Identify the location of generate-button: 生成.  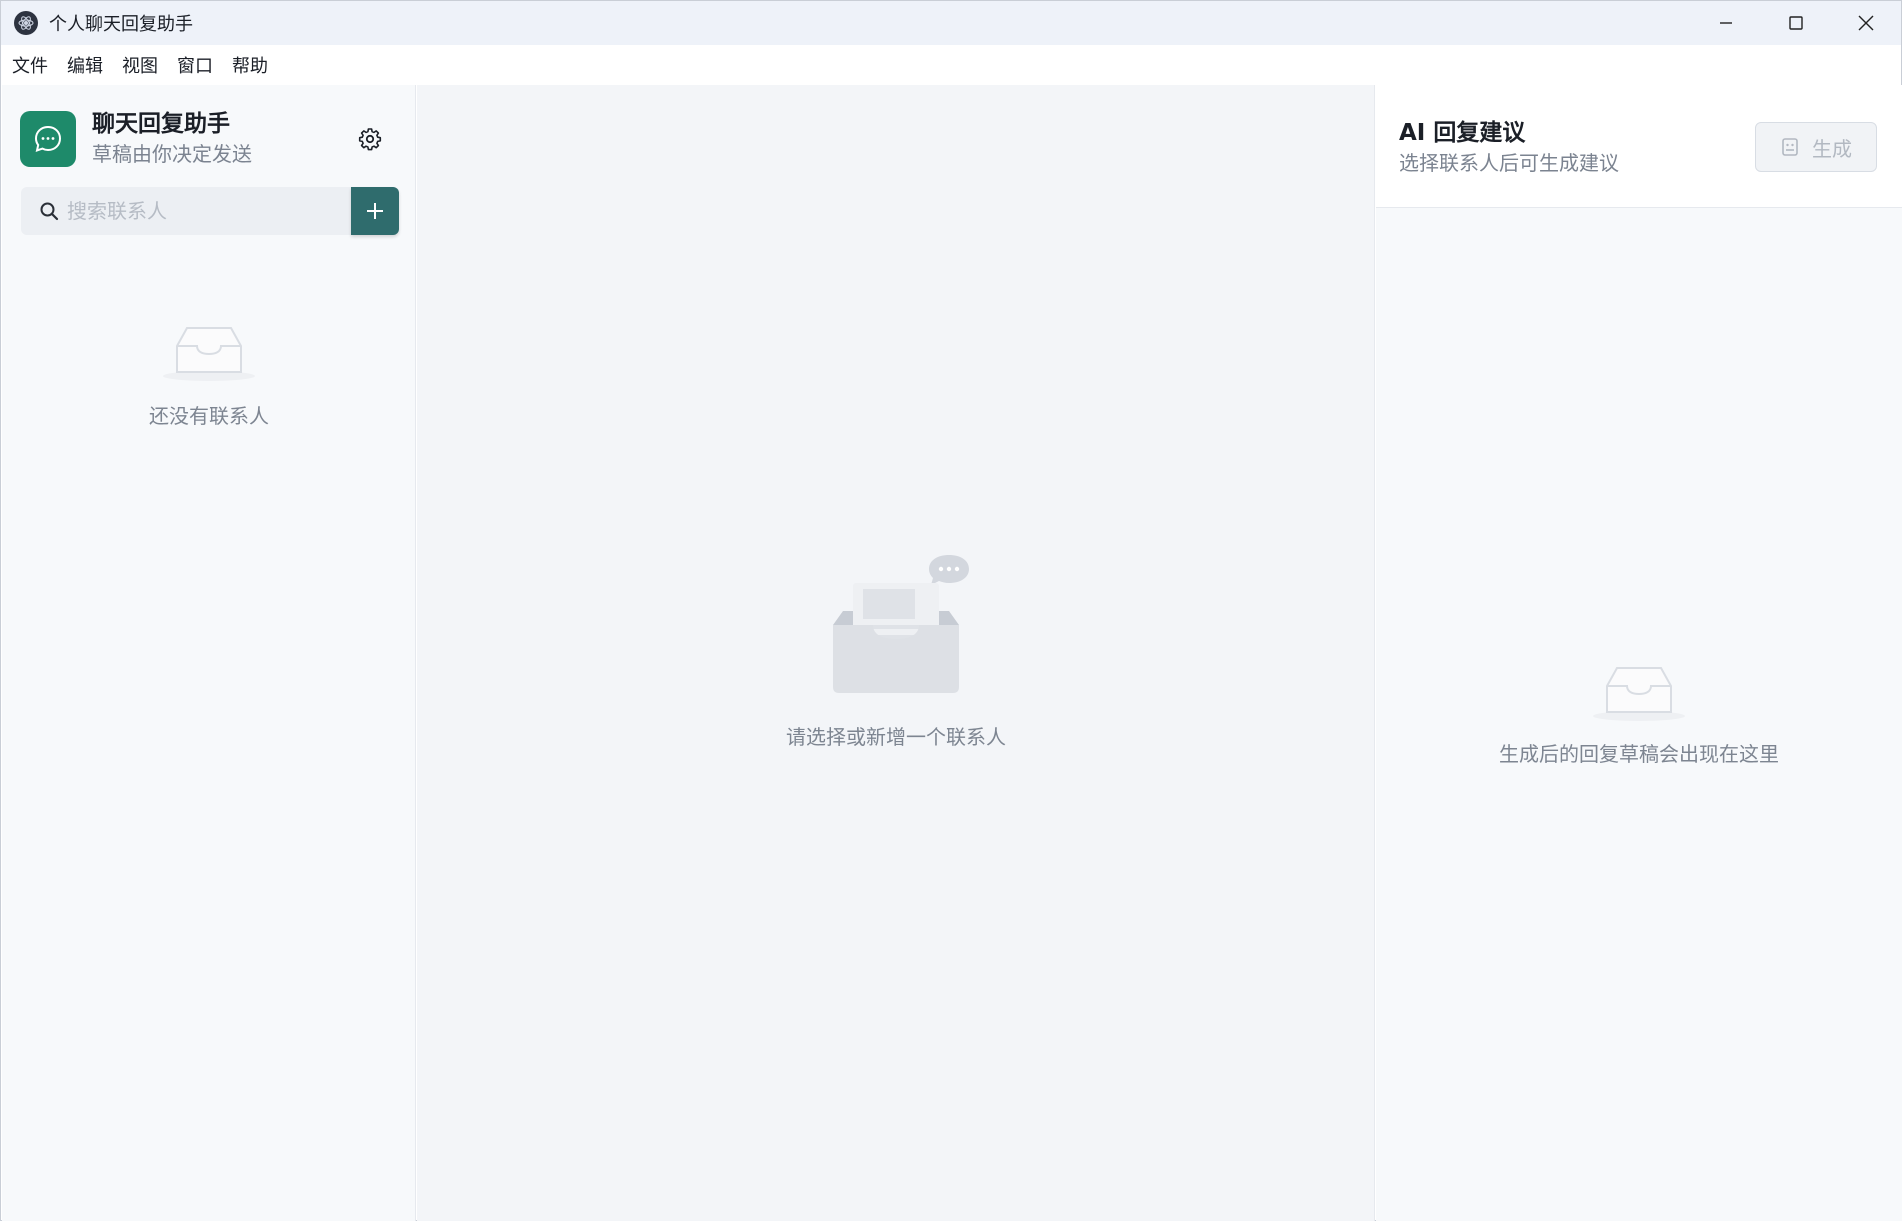
(1816, 147).